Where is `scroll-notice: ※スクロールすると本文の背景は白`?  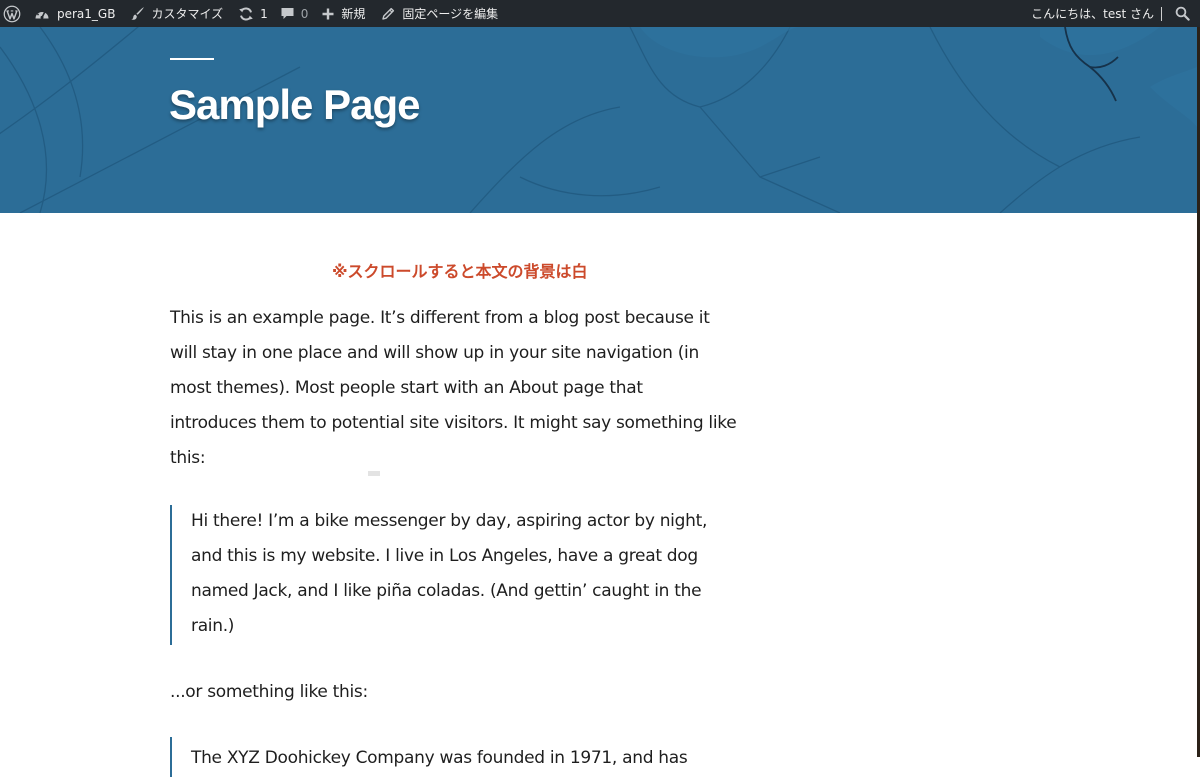 scroll-notice: ※スクロールすると本文の背景は白 is located at coordinates (460, 271).